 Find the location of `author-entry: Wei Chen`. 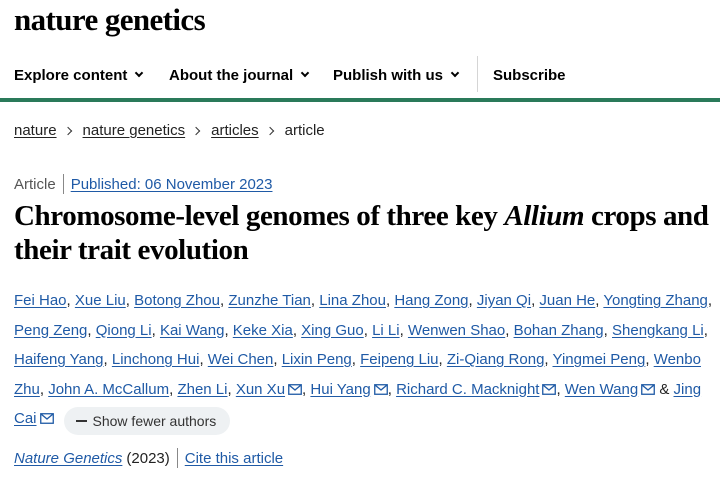

author-entry: Wei Chen is located at coordinates (241, 359).